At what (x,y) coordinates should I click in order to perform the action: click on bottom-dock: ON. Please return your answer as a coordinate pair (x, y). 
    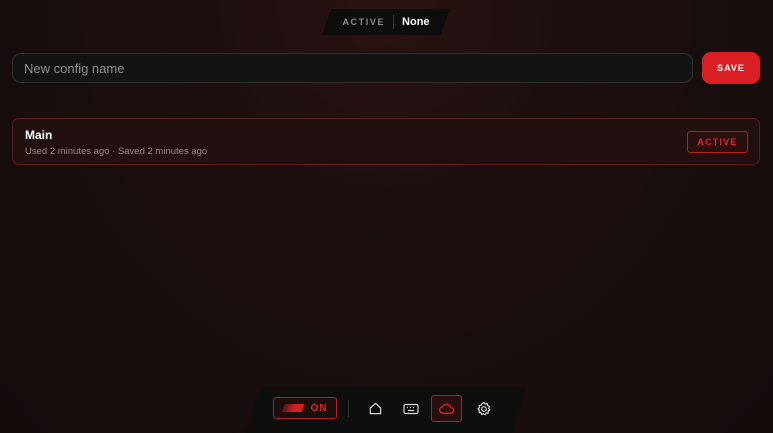
    Looking at the image, I should click on (386, 410).